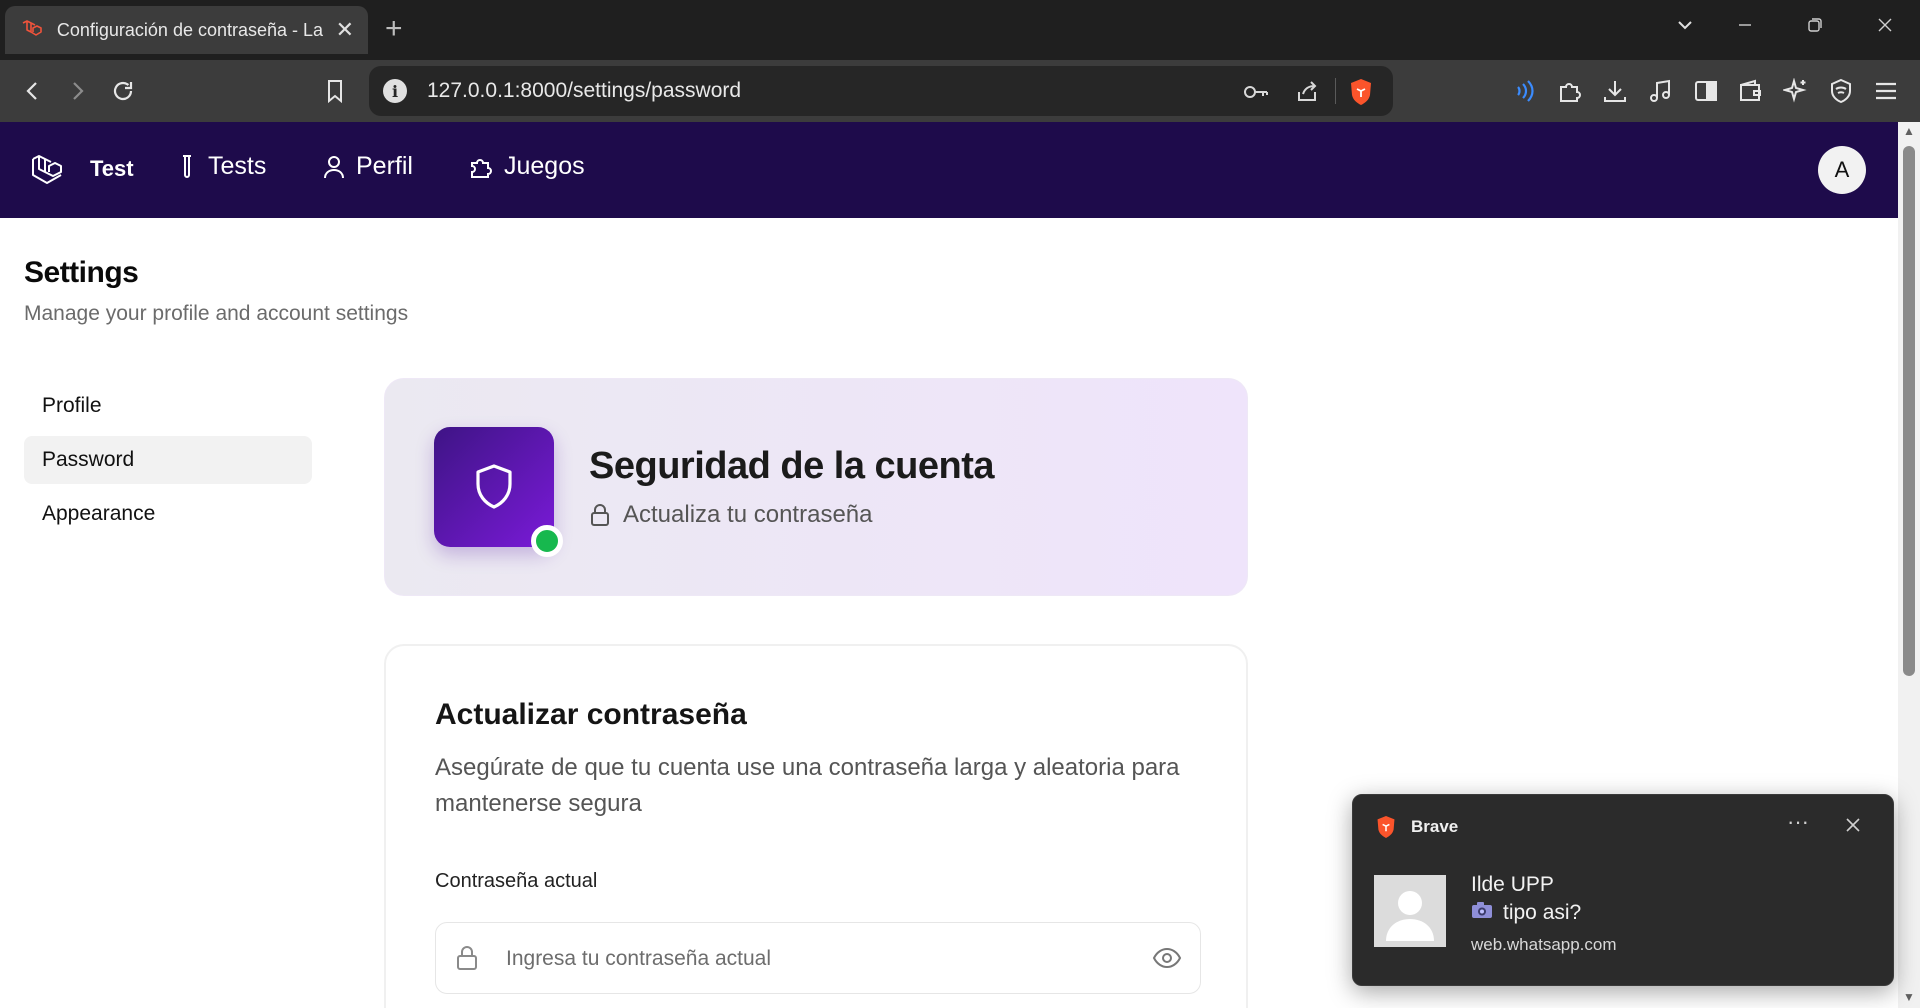 This screenshot has width=1920, height=1008. Describe the element at coordinates (1885, 27) in the screenshot. I see `close-window-icon` at that location.